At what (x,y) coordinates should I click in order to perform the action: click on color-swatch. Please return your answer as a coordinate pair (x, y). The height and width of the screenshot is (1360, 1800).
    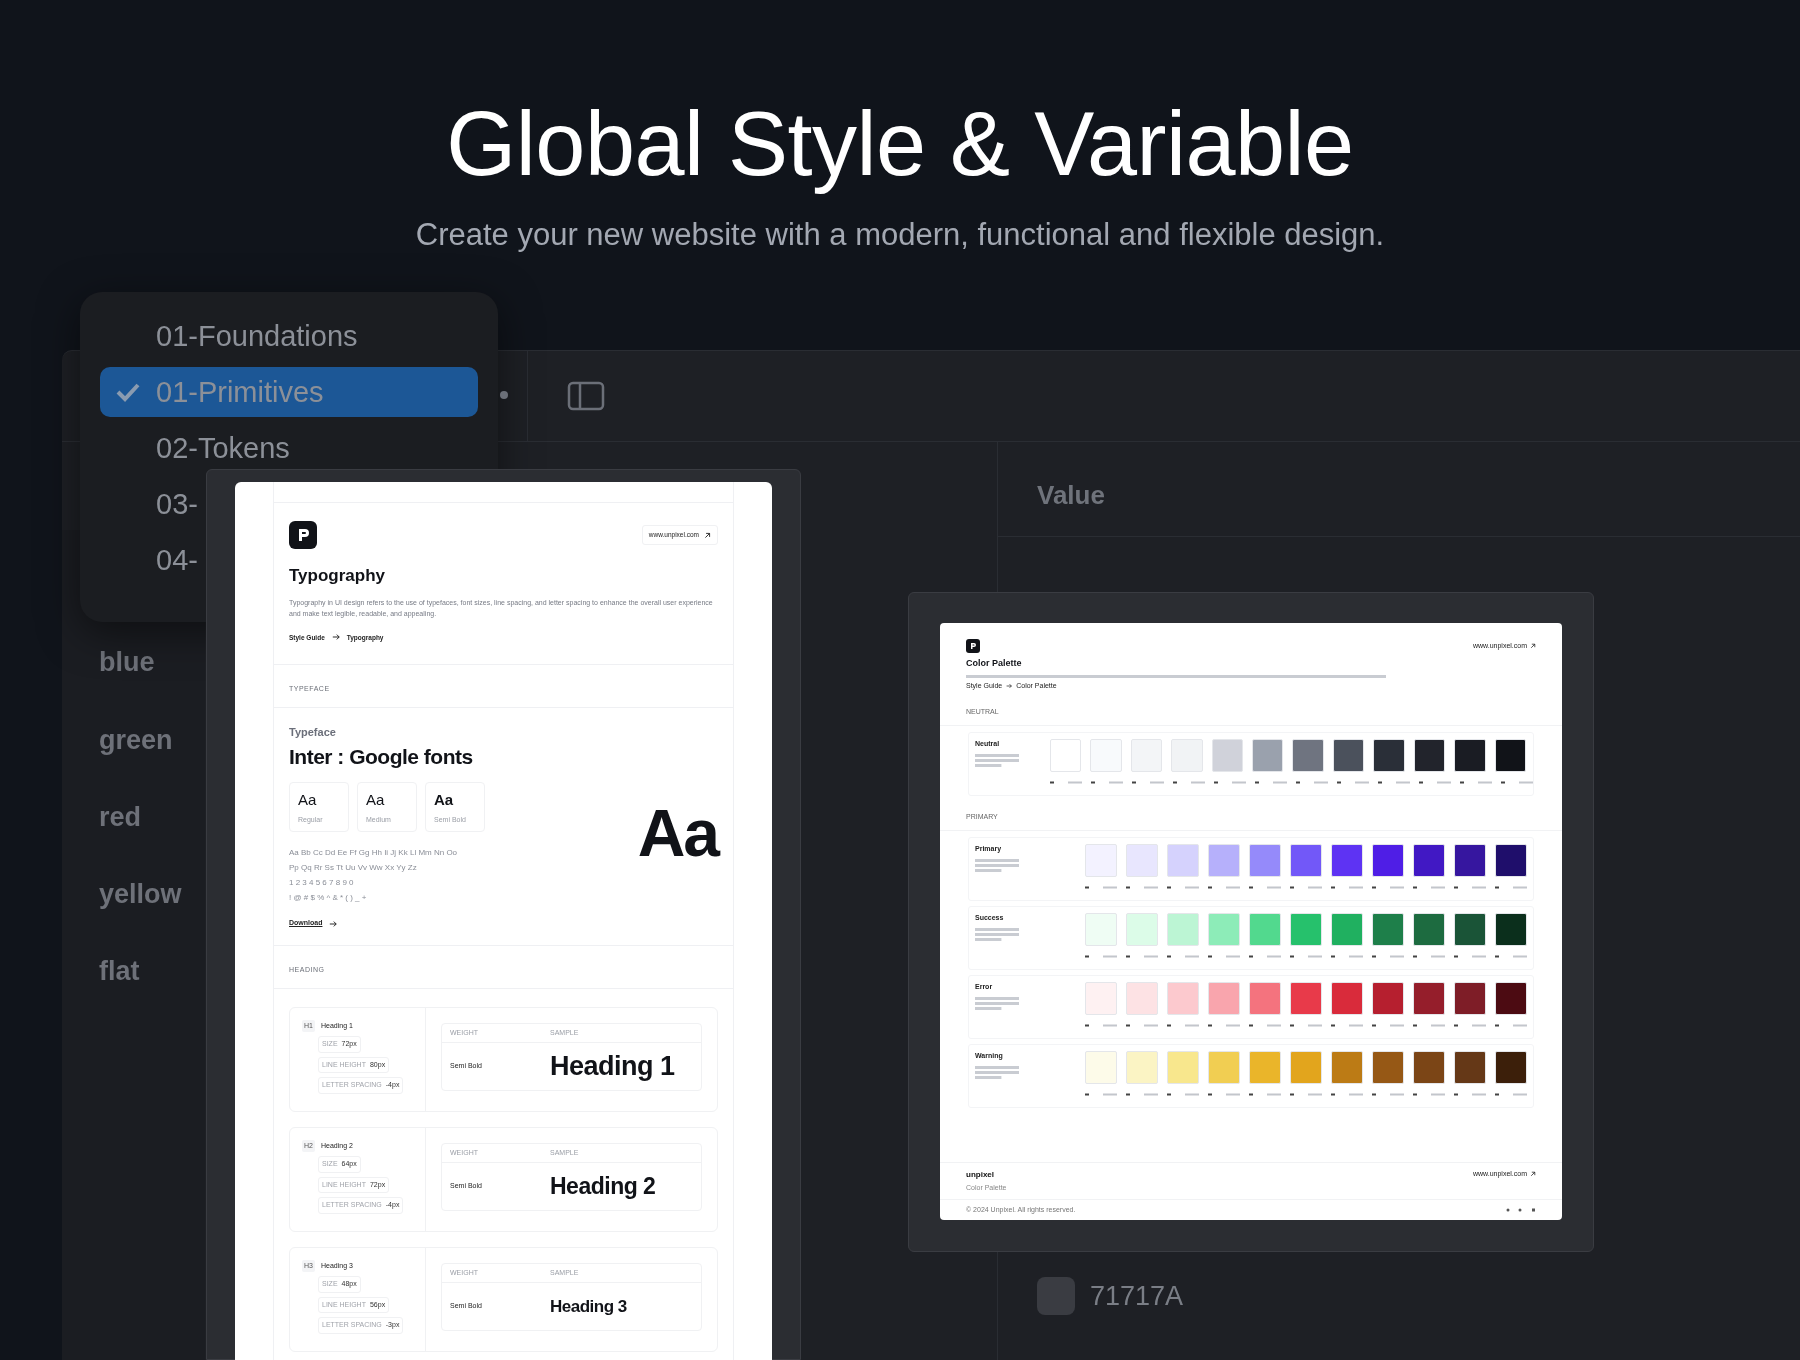
    Looking at the image, I should click on (1056, 1296).